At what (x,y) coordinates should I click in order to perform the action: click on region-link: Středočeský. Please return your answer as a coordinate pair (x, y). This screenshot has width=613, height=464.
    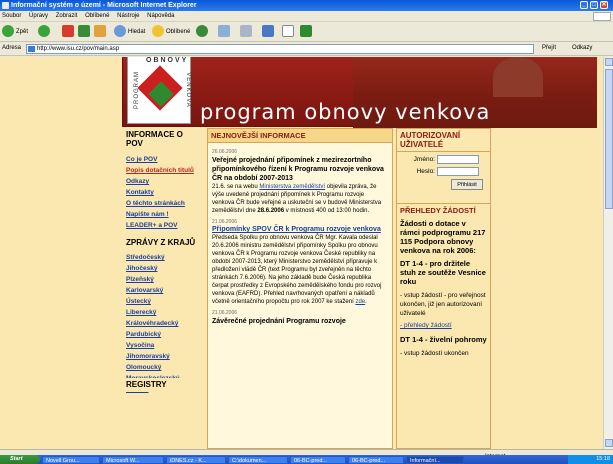
    Looking at the image, I should click on (163, 257).